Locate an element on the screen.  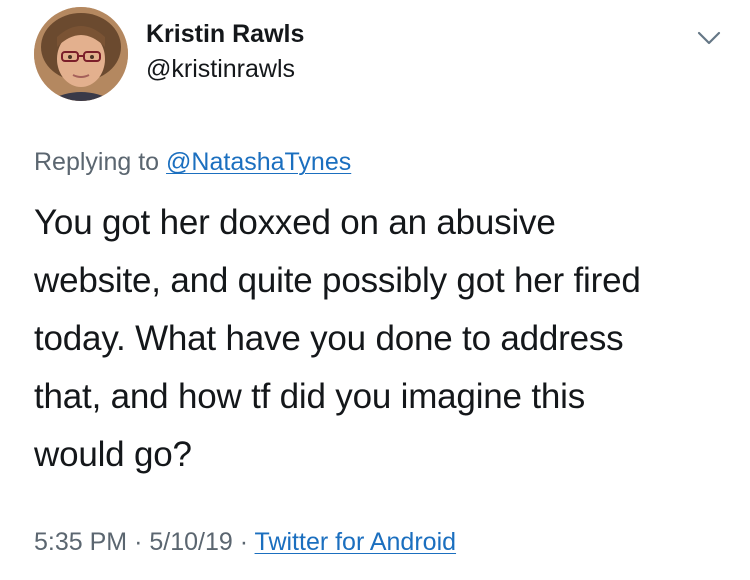
tweet-source-link: Twitter for Android is located at coordinates (355, 542).